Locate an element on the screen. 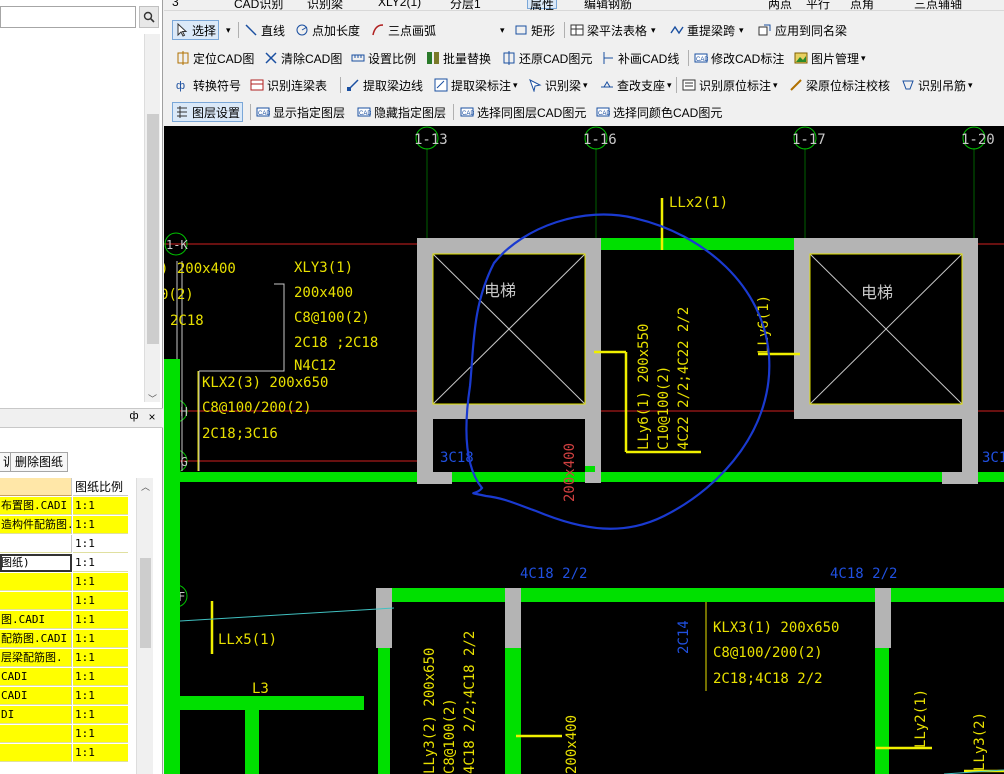 Image resolution: width=1004 pixels, height=774 pixels. table-row: 图纸) 1:1 is located at coordinates (73, 563).